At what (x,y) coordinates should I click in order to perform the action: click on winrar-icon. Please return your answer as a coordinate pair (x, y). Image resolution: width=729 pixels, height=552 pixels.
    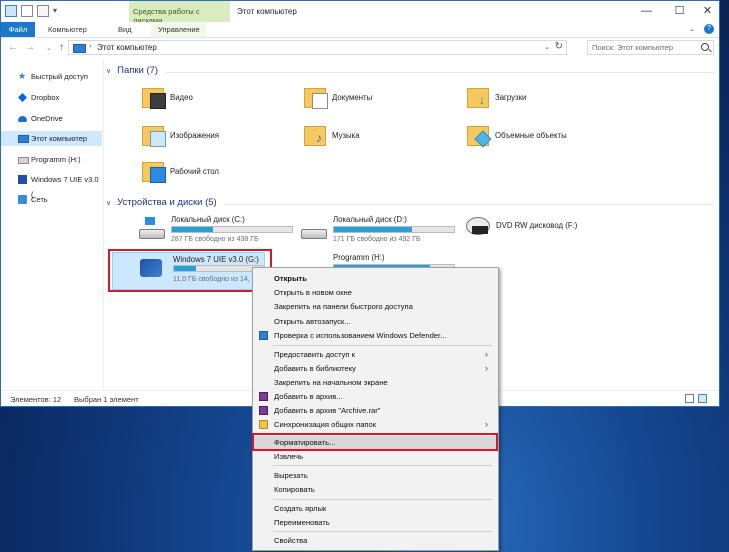
    Looking at the image, I should click on (263, 410).